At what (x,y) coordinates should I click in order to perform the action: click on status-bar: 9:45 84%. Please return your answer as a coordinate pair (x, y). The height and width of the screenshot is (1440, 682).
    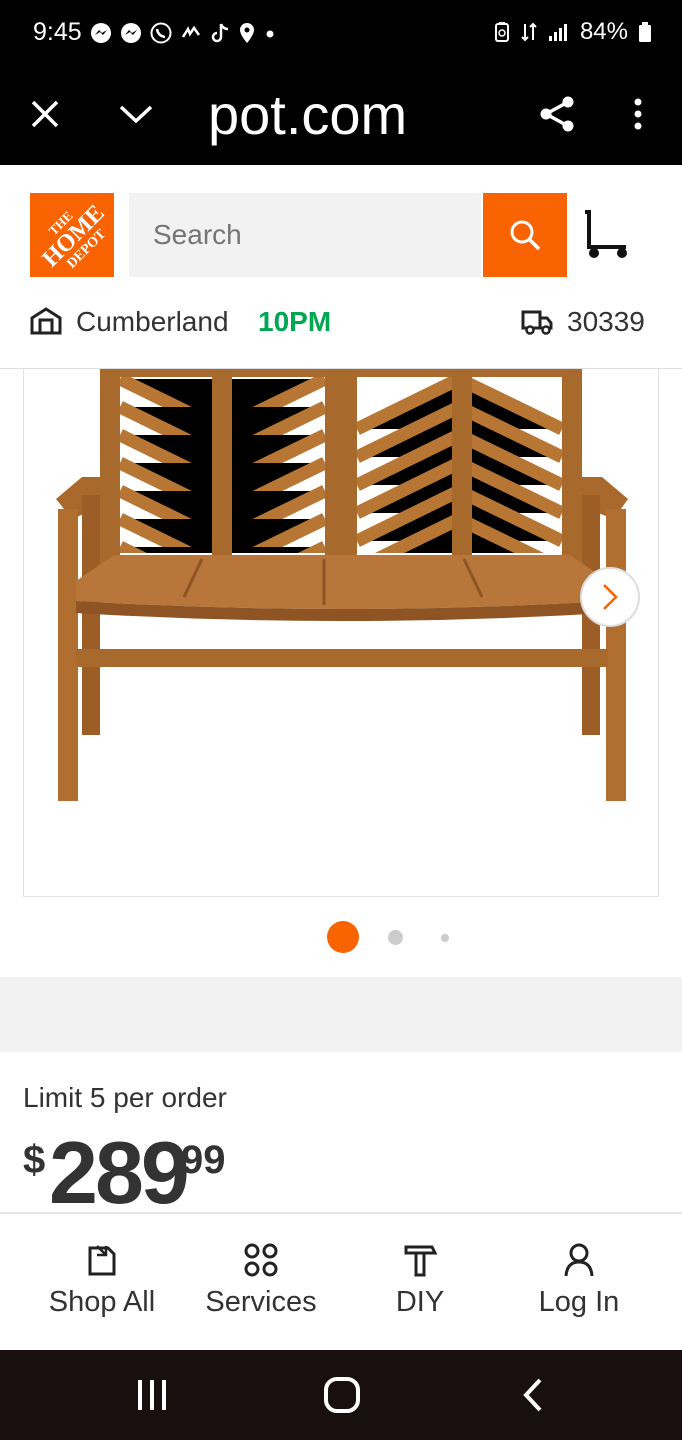
    Looking at the image, I should click on (341, 33).